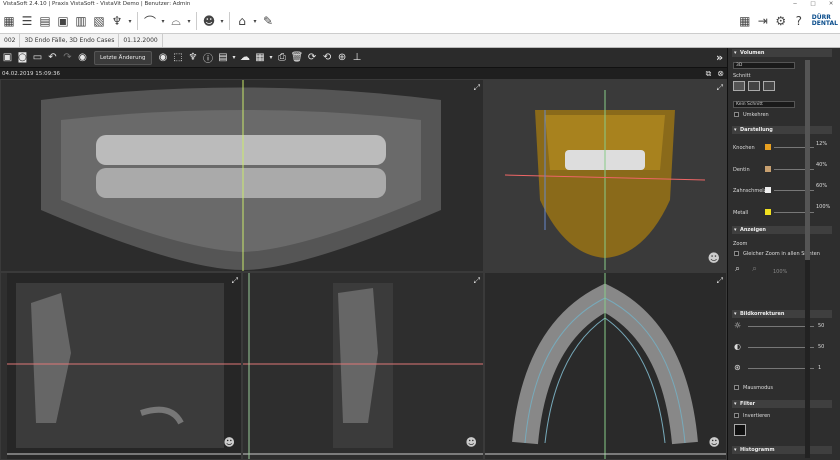 The width and height of the screenshot is (840, 460). Describe the element at coordinates (63, 21) in the screenshot. I see `report-icon: ▣` at that location.